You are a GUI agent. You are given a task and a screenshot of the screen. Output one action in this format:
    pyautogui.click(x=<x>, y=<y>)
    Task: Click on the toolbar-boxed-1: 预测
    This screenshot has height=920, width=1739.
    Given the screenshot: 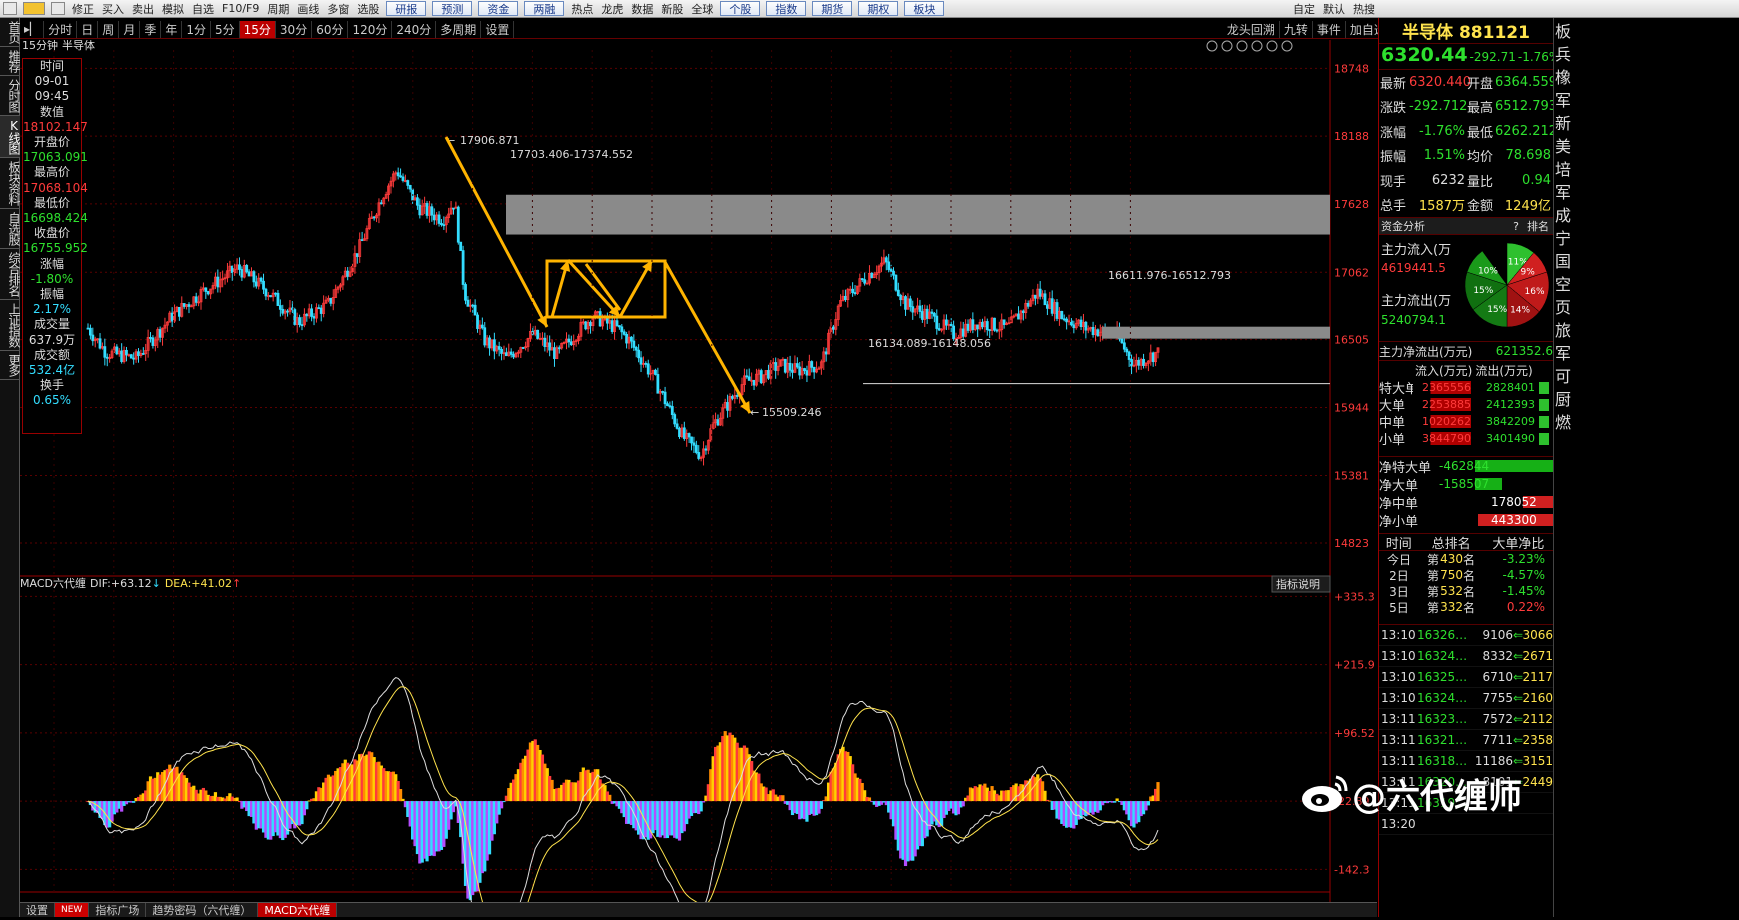 What is the action you would take?
    pyautogui.click(x=452, y=8)
    